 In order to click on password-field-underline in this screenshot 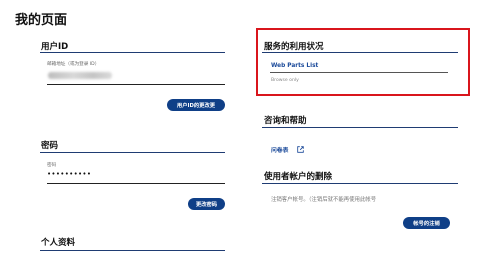, I will do `click(136, 183)`.